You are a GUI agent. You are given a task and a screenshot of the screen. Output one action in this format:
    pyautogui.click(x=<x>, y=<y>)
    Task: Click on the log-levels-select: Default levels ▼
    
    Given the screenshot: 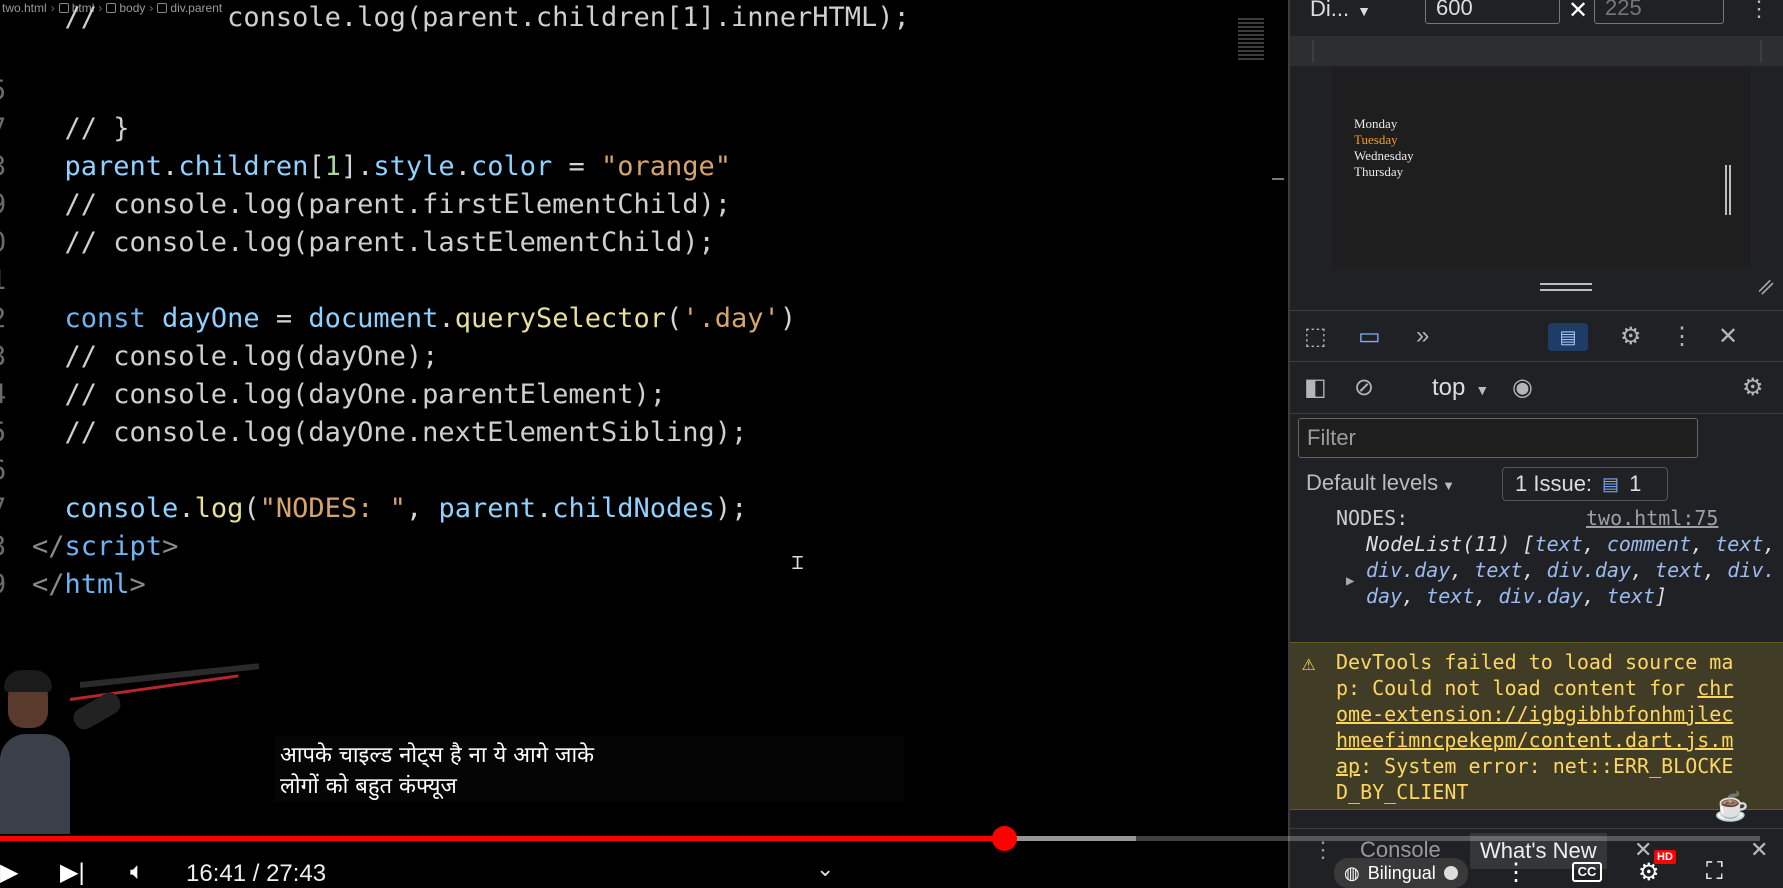 What is the action you would take?
    pyautogui.click(x=1380, y=483)
    